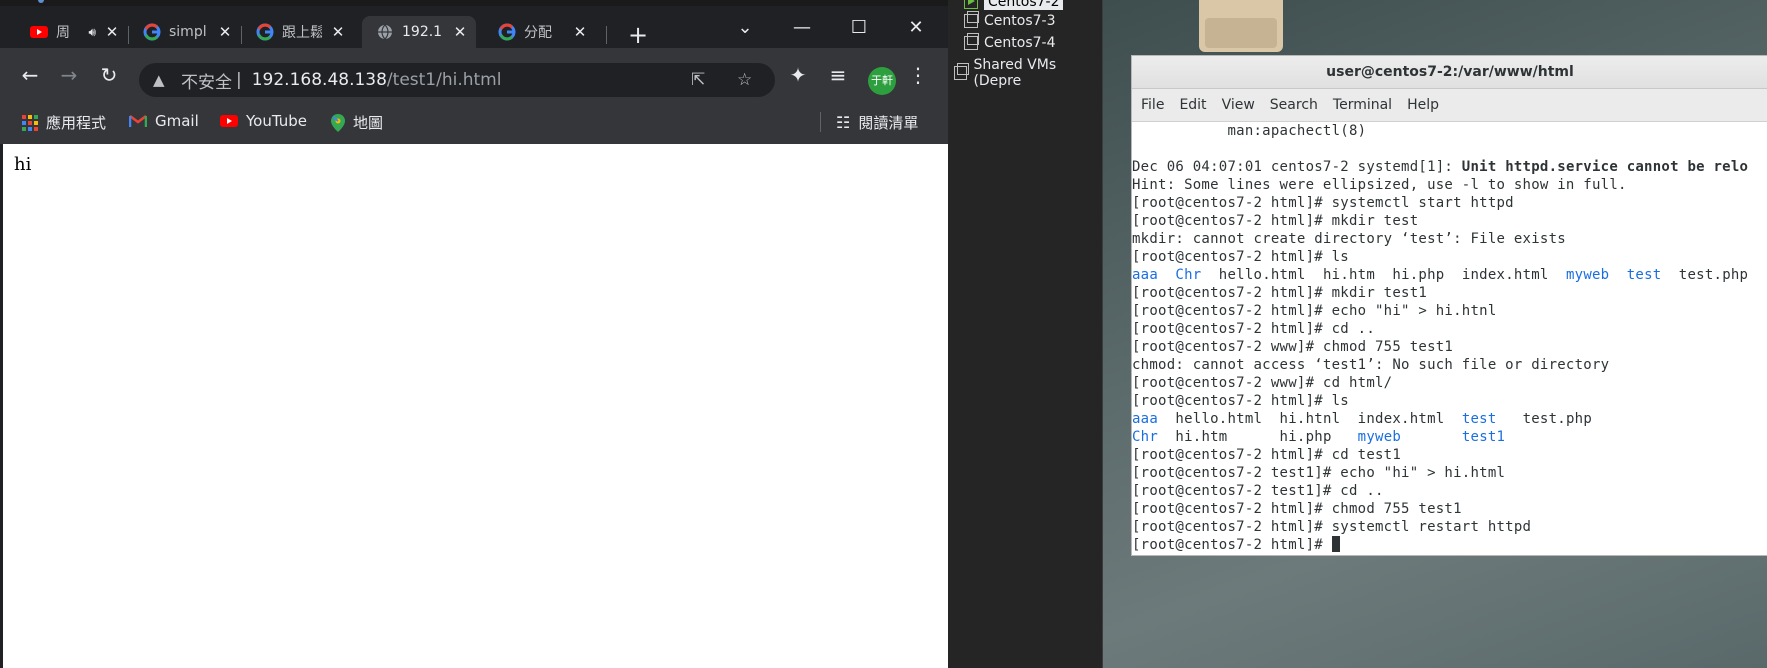 The width and height of the screenshot is (1767, 668). Describe the element at coordinates (638, 35) in the screenshot. I see `new-tab-button: +` at that location.